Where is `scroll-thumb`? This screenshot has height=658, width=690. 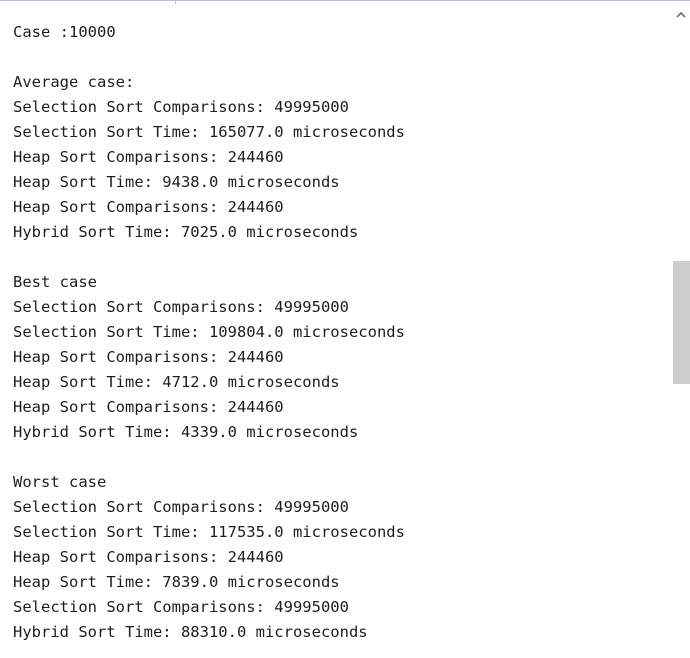 scroll-thumb is located at coordinates (681, 322).